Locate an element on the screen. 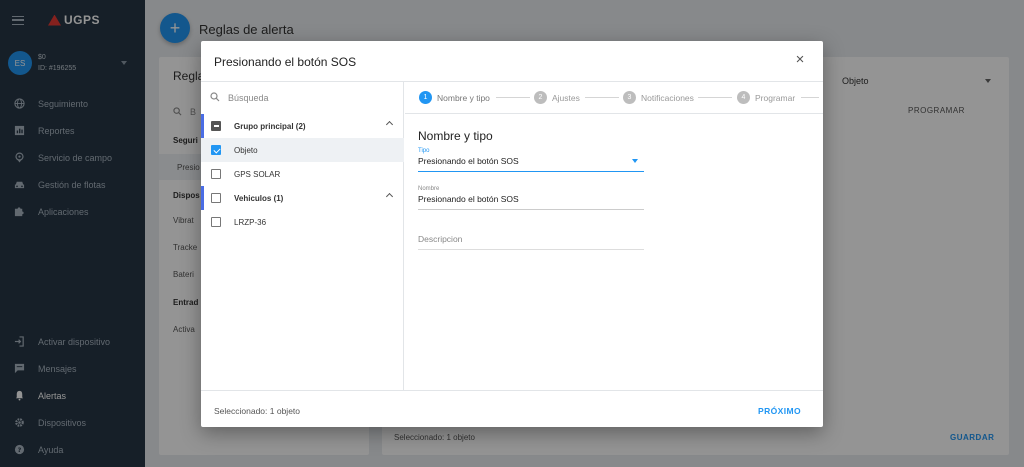  tree-item-lrzp-36: LRZP-36 is located at coordinates (302, 222).